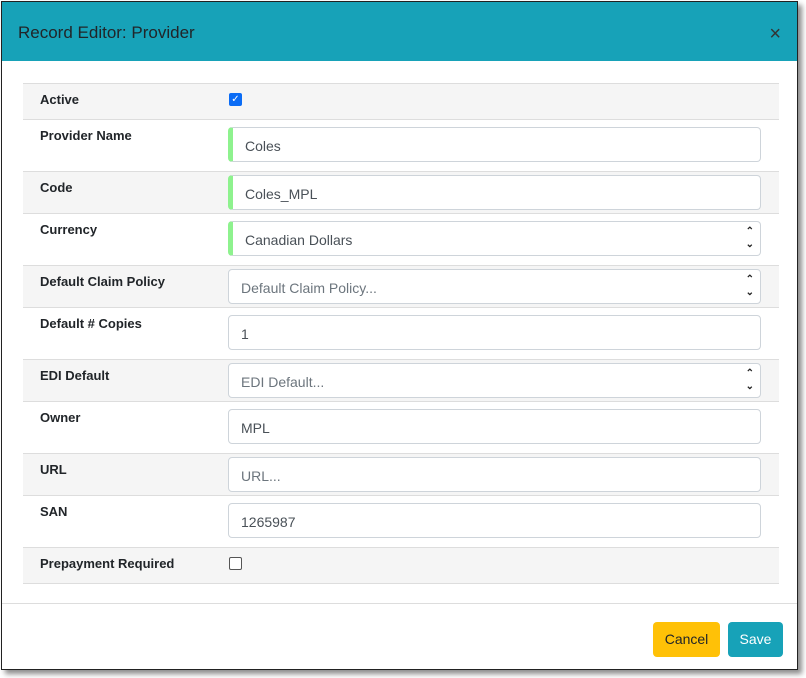 This screenshot has height=678, width=806. What do you see at coordinates (494, 144) in the screenshot?
I see `provider-name-input: Coles` at bounding box center [494, 144].